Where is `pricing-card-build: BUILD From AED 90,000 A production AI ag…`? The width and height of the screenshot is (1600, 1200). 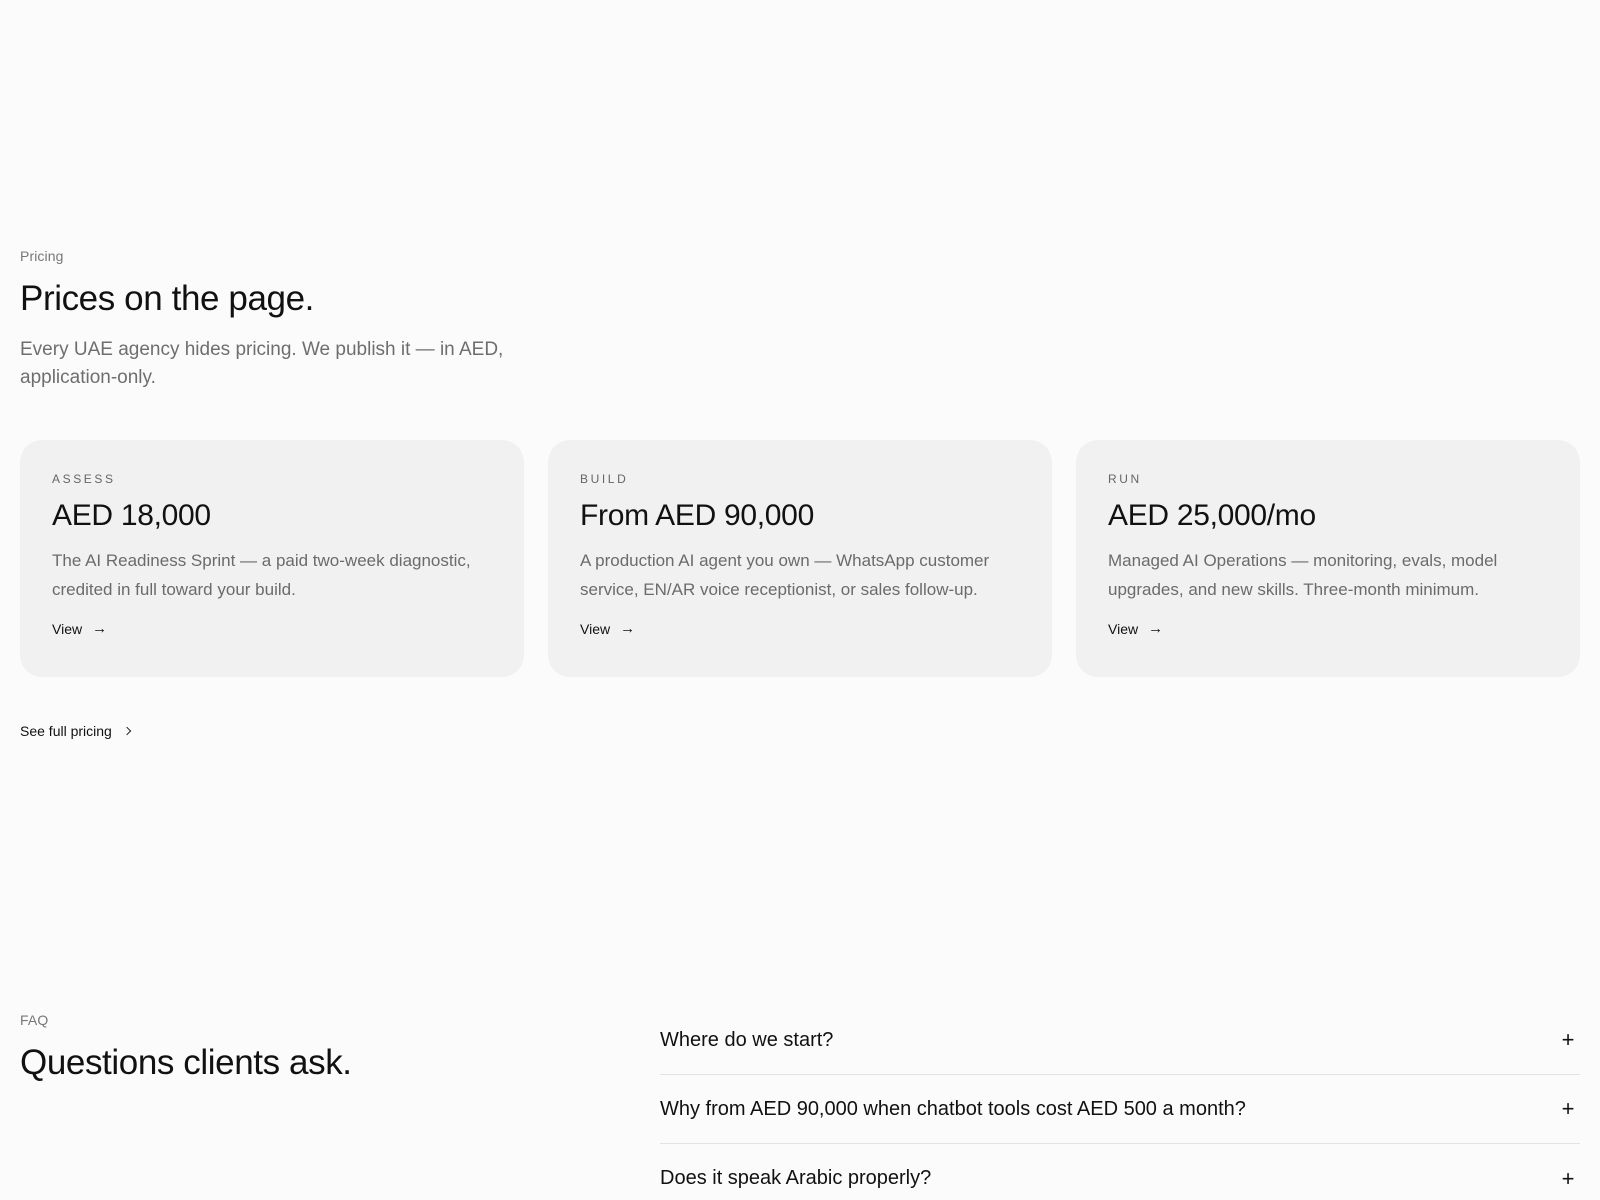 pricing-card-build: BUILD From AED 90,000 A production AI ag… is located at coordinates (800, 558).